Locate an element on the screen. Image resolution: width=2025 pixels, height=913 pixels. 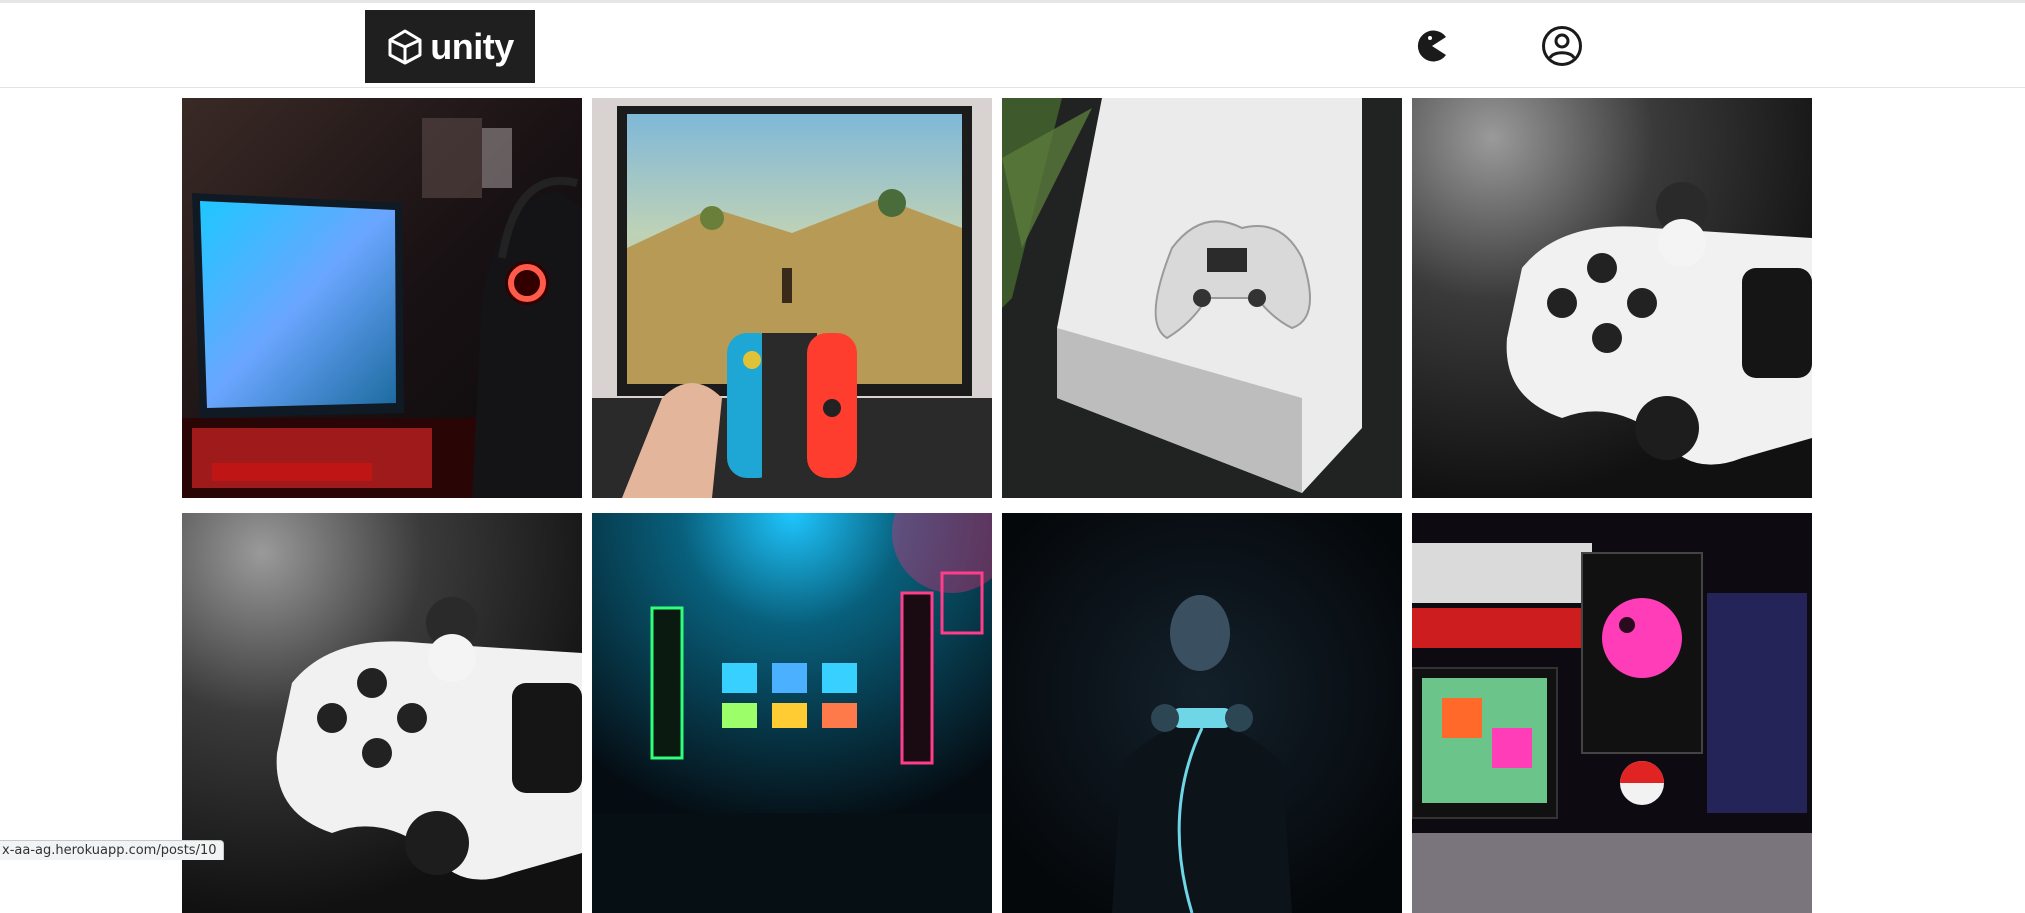
nintendo-switch-joycon-tv-photo is located at coordinates (792, 298).